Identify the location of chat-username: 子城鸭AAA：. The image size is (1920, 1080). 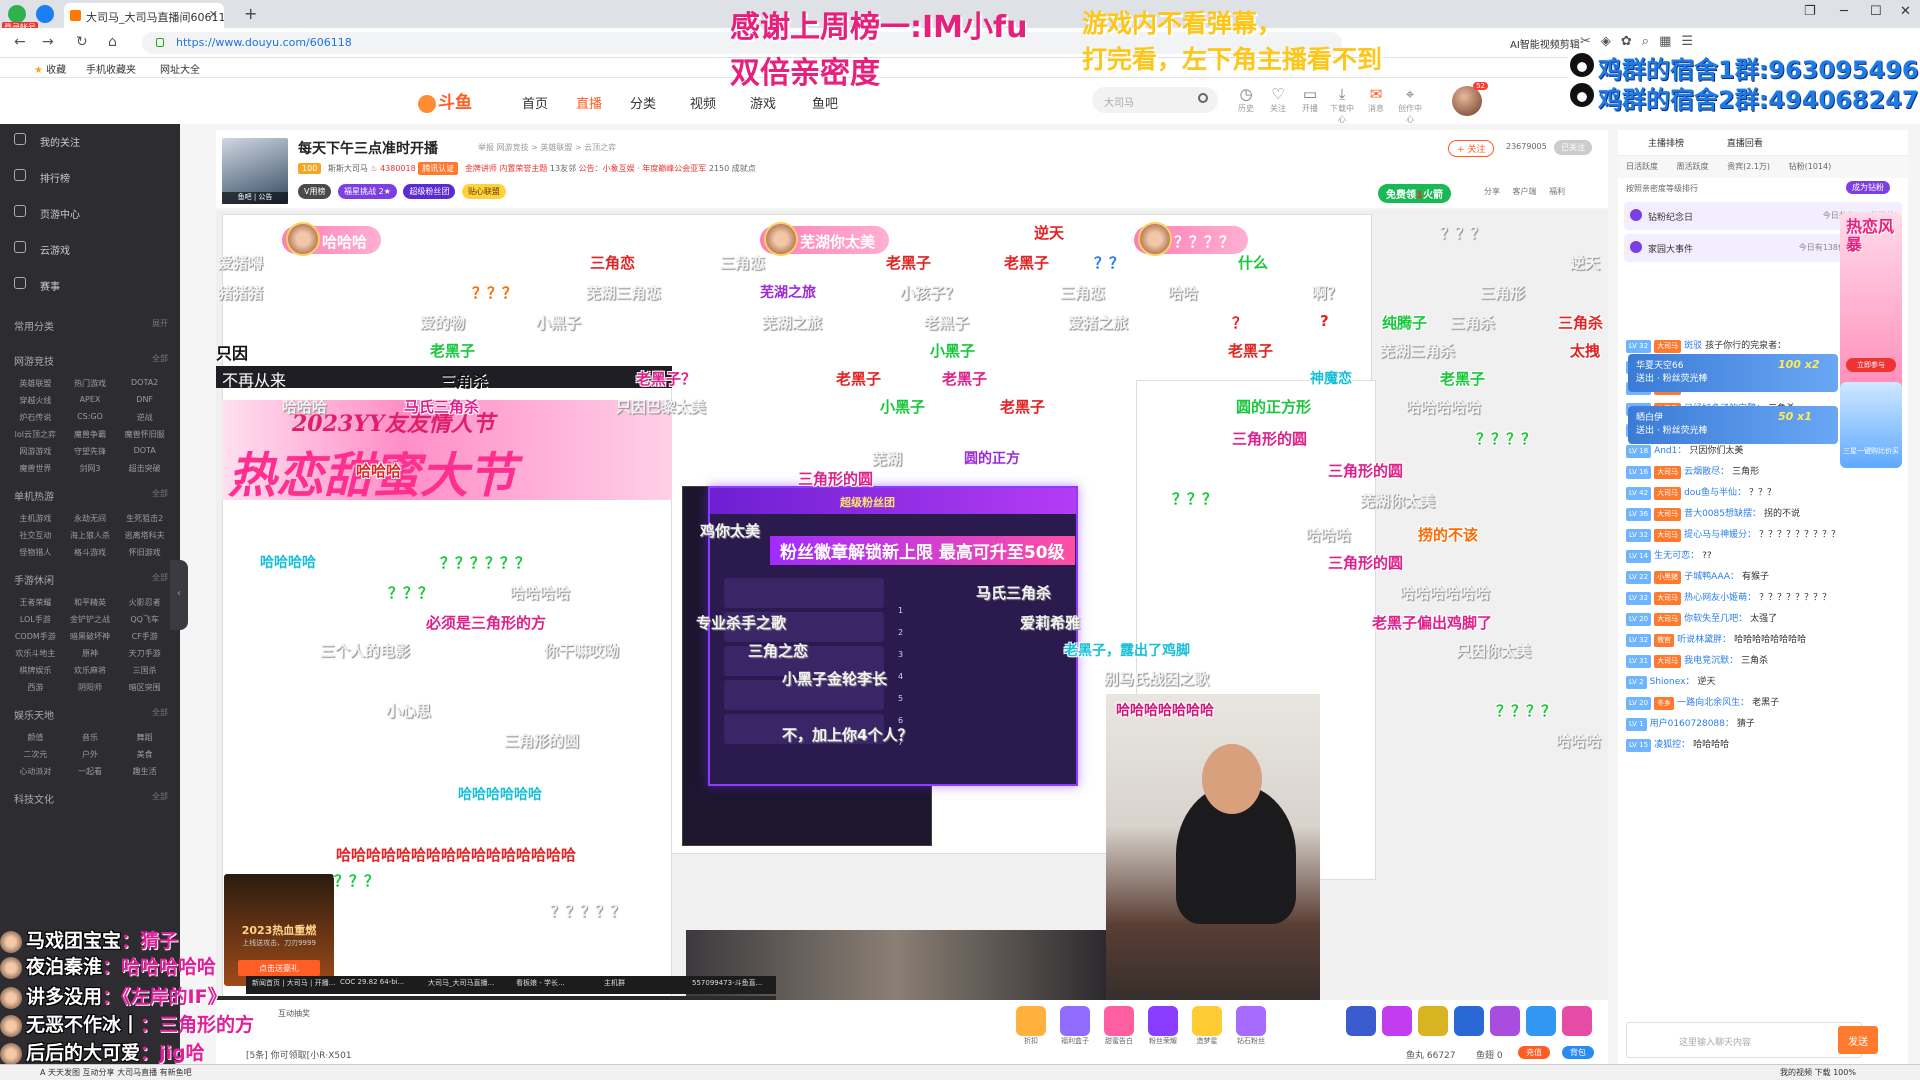
(1711, 577).